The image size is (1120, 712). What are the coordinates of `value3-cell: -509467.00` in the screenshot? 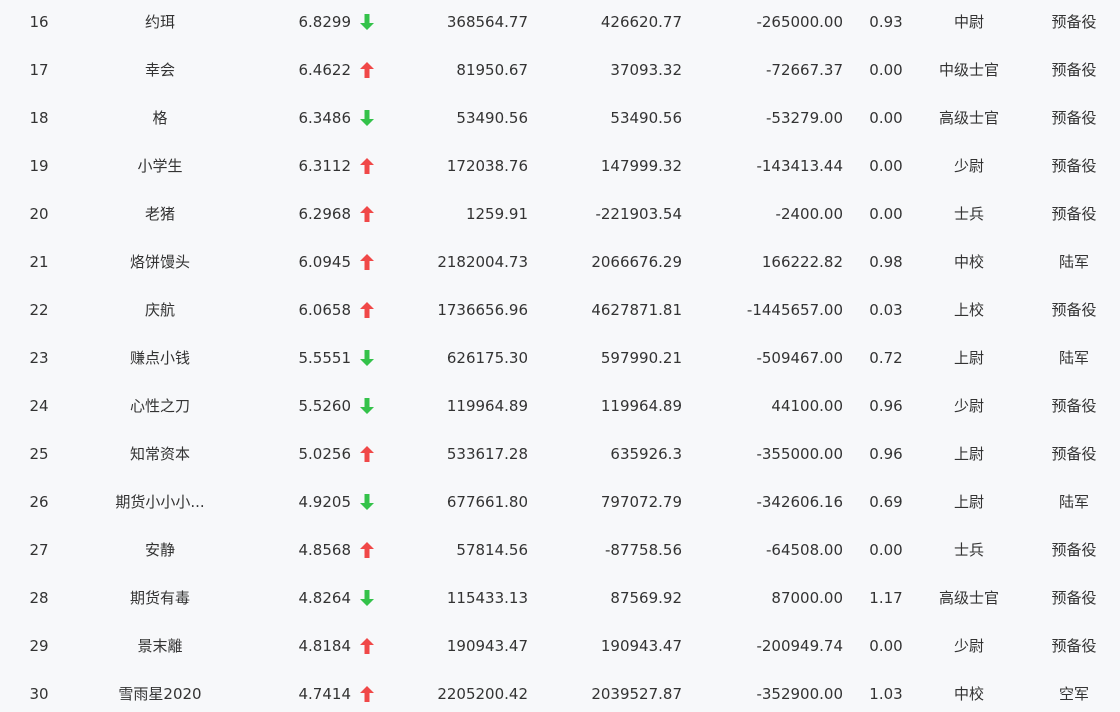 It's located at (799, 358).